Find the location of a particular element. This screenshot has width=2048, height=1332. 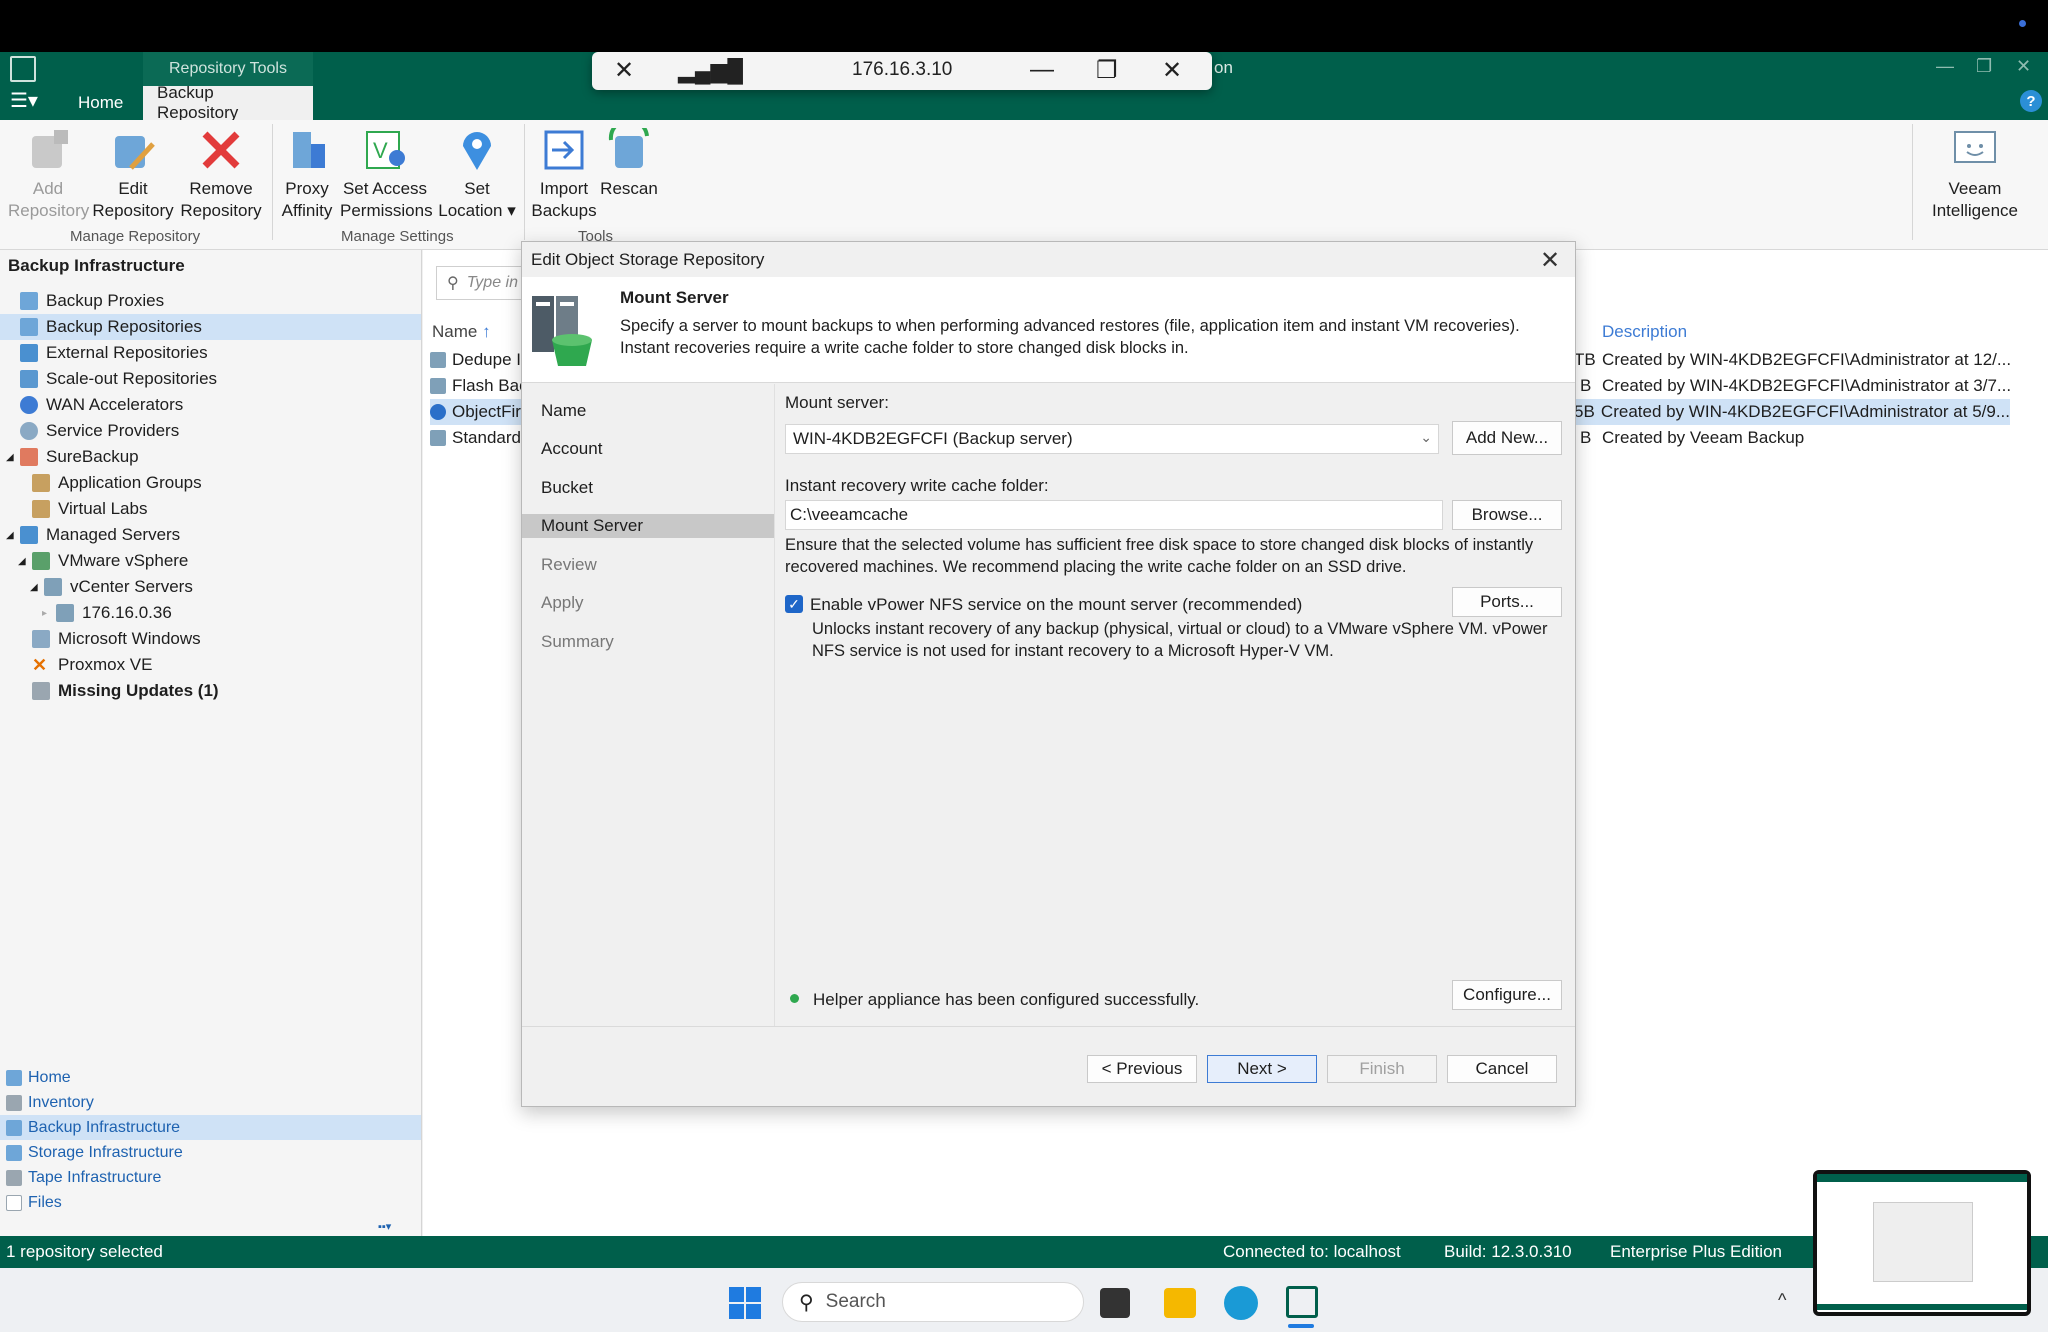

nav-files: Files is located at coordinates (210, 1202).